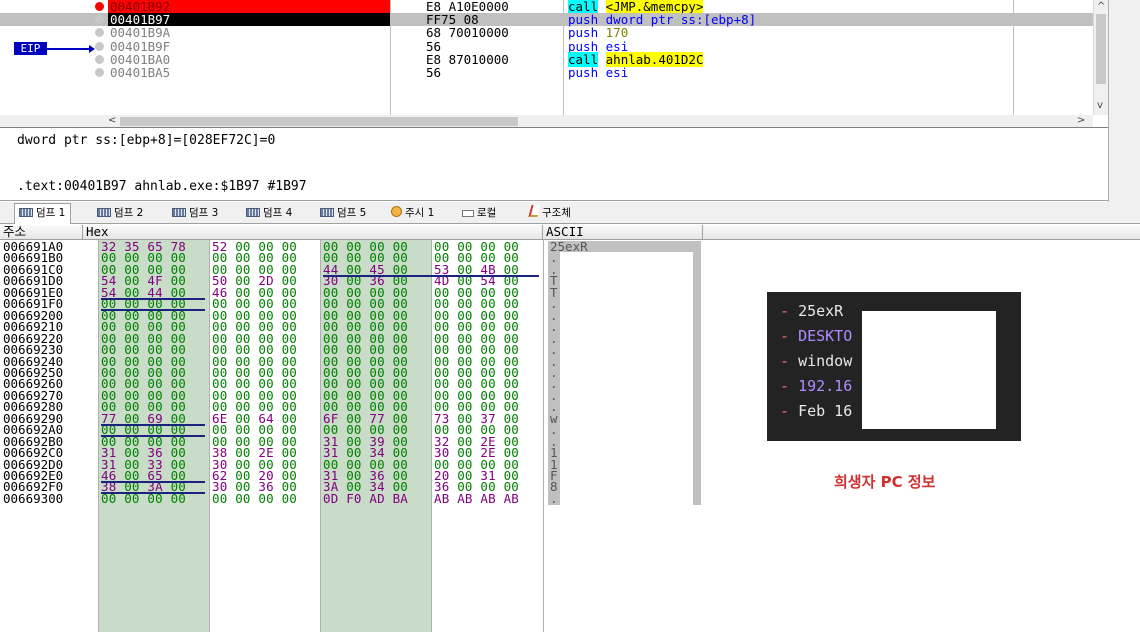  I want to click on tab-2: 덤프 2, so click(120, 213).